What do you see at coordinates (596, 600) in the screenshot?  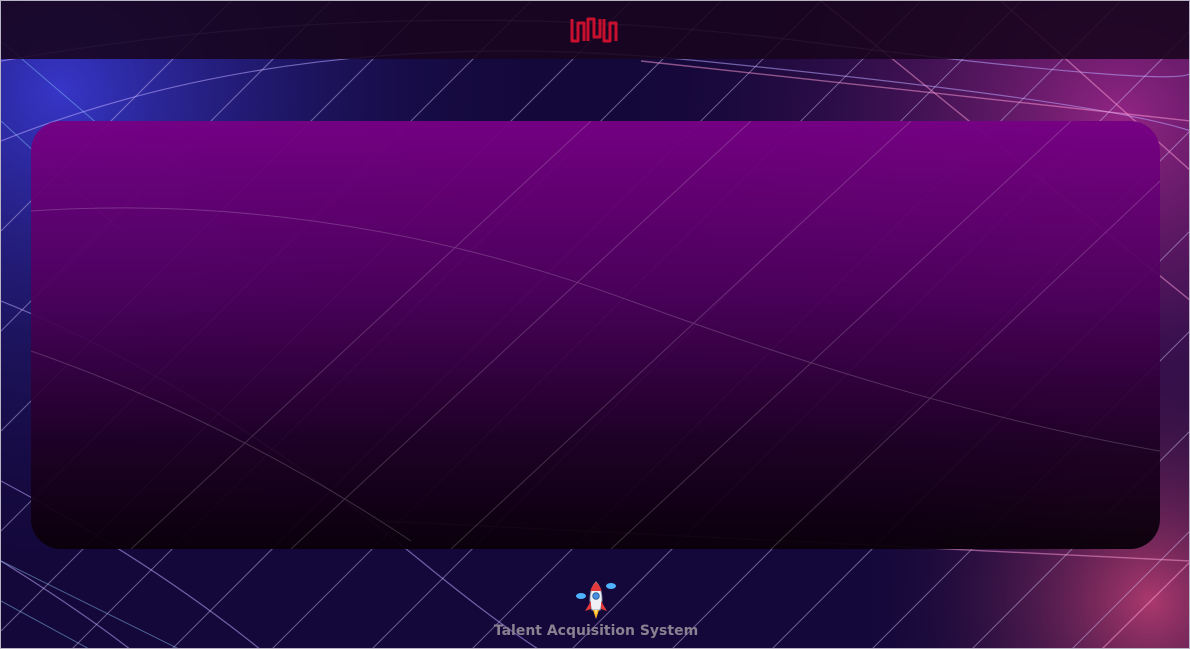 I see `rocket-icon` at bounding box center [596, 600].